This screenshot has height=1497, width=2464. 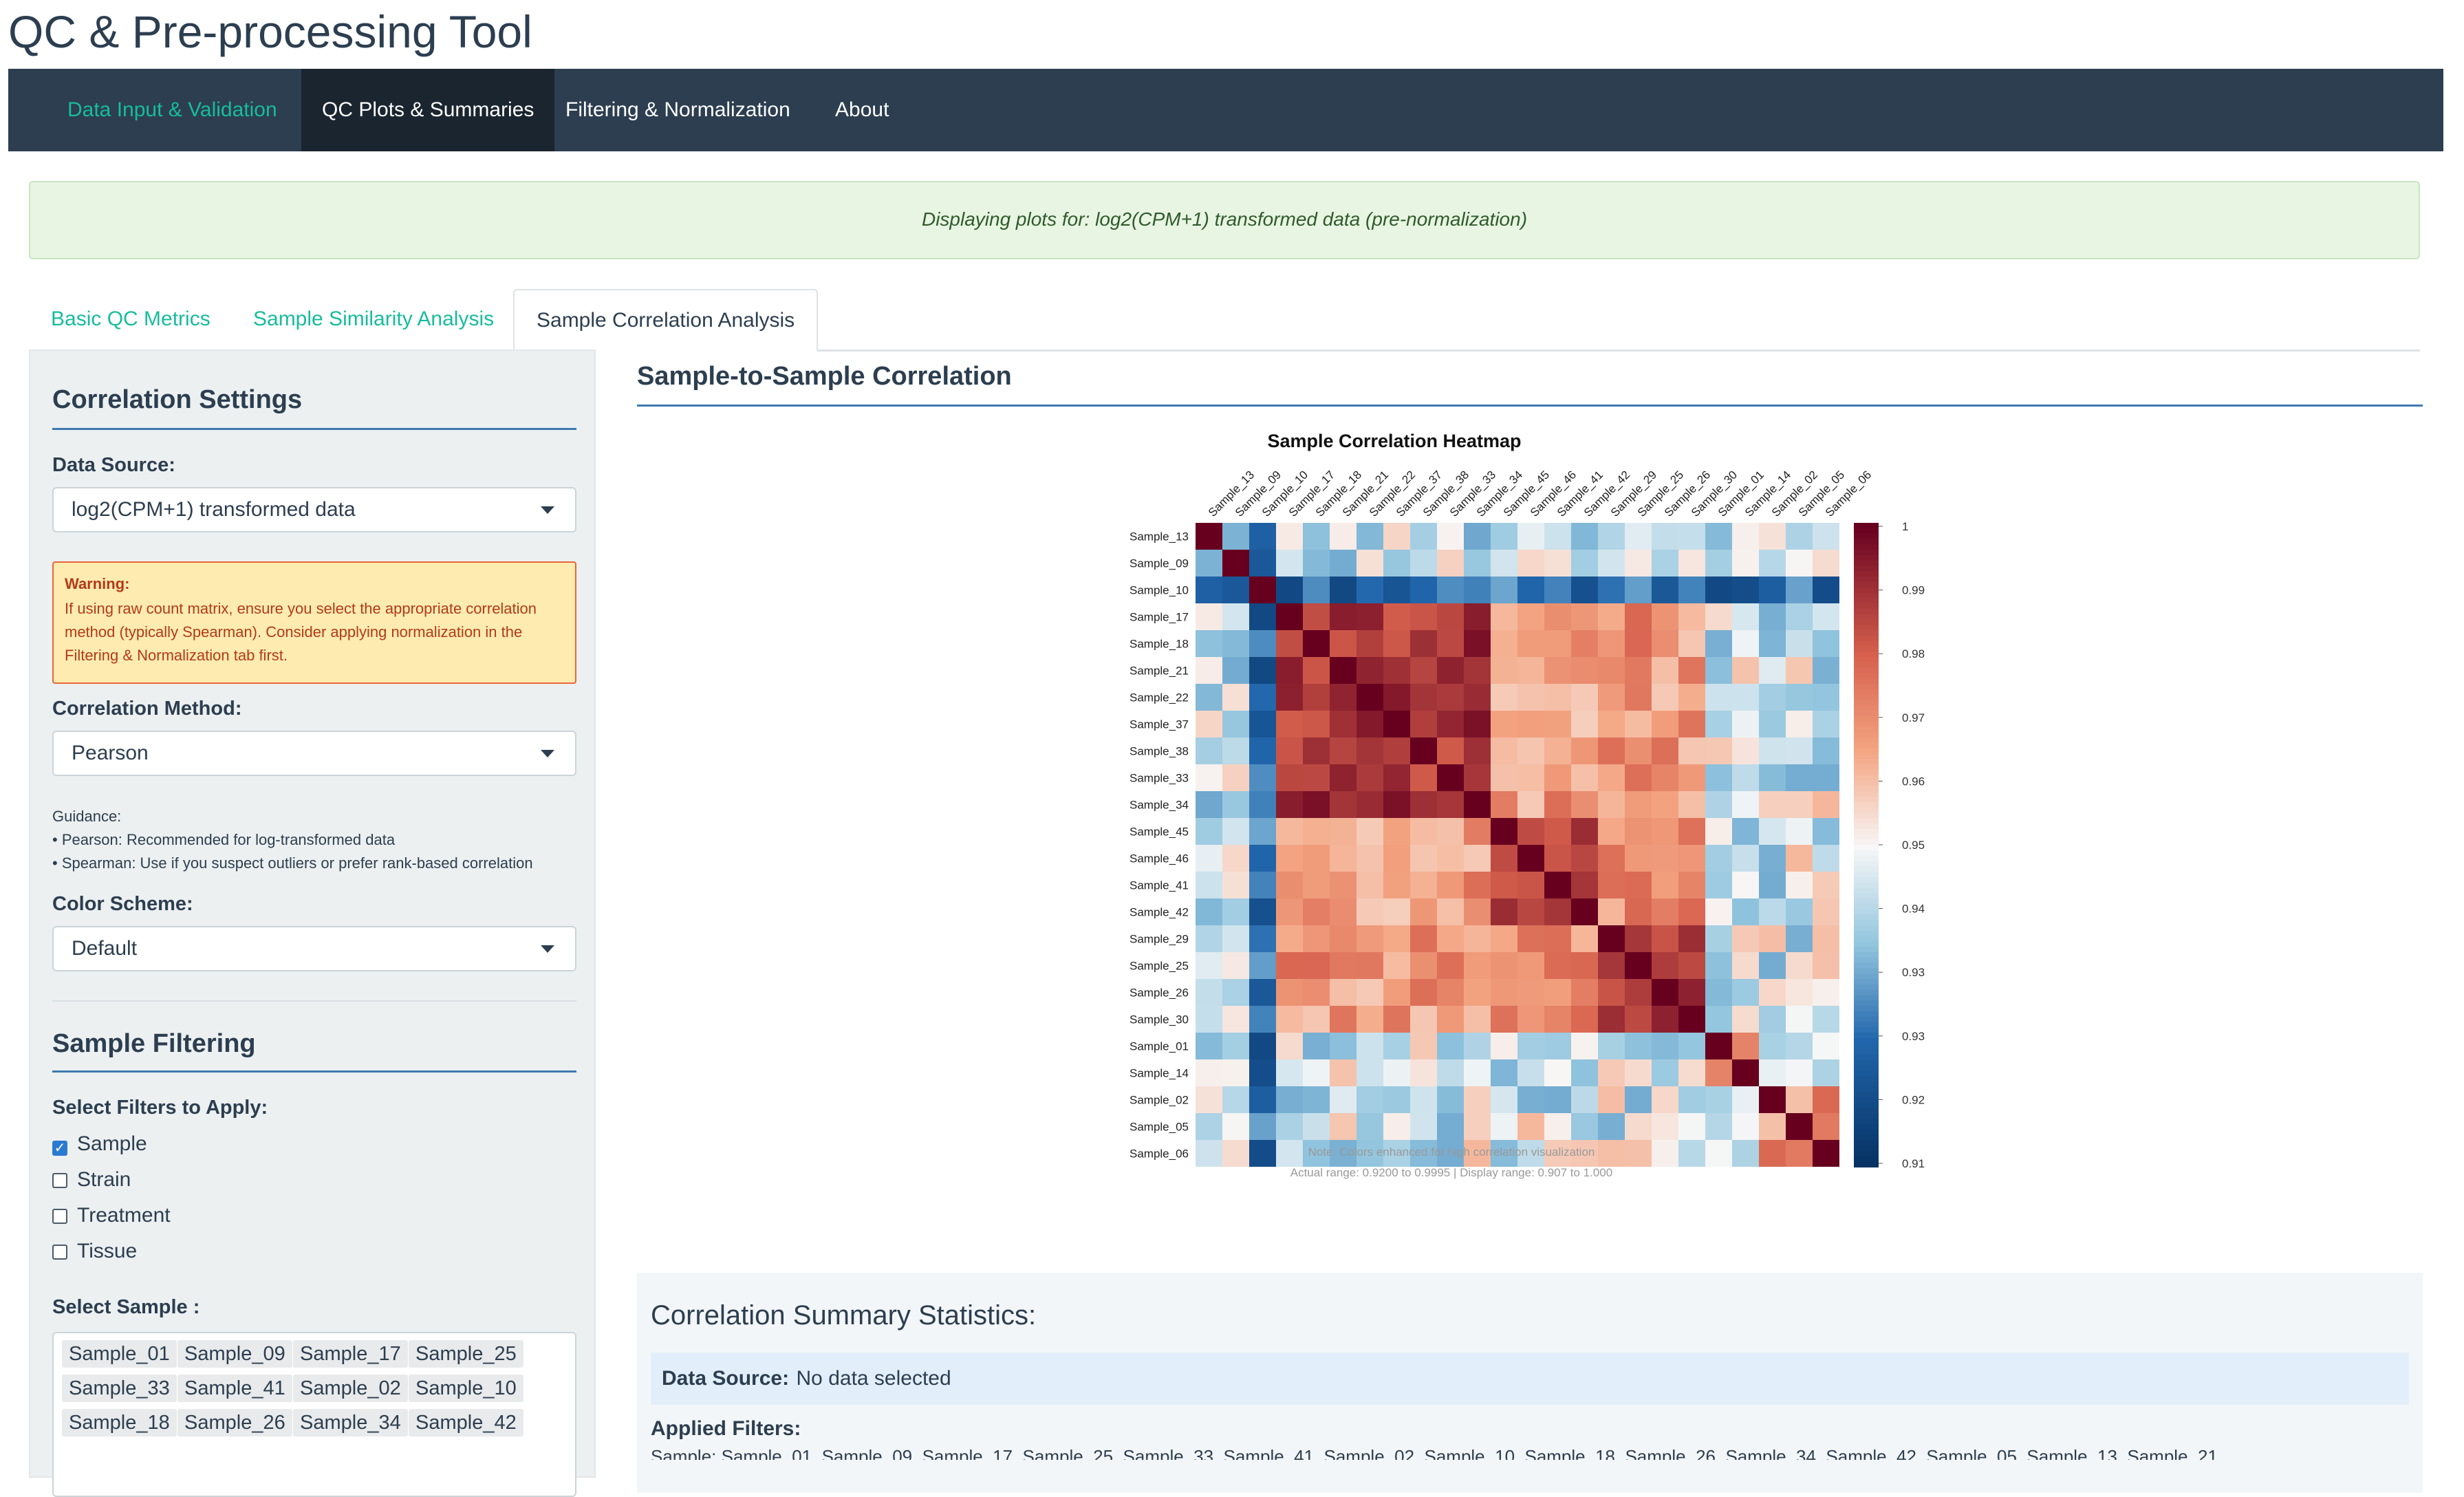 I want to click on filter-checkbox-sample: ✓ Sample, so click(x=99, y=1144).